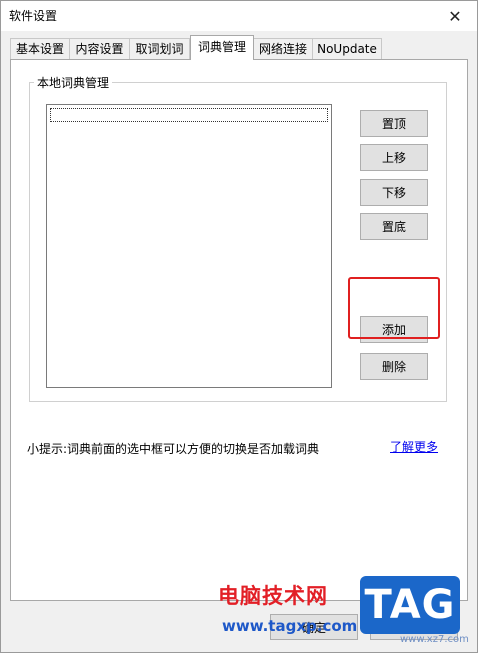 The width and height of the screenshot is (478, 653). Describe the element at coordinates (410, 605) in the screenshot. I see `tag-logo: TAG` at that location.